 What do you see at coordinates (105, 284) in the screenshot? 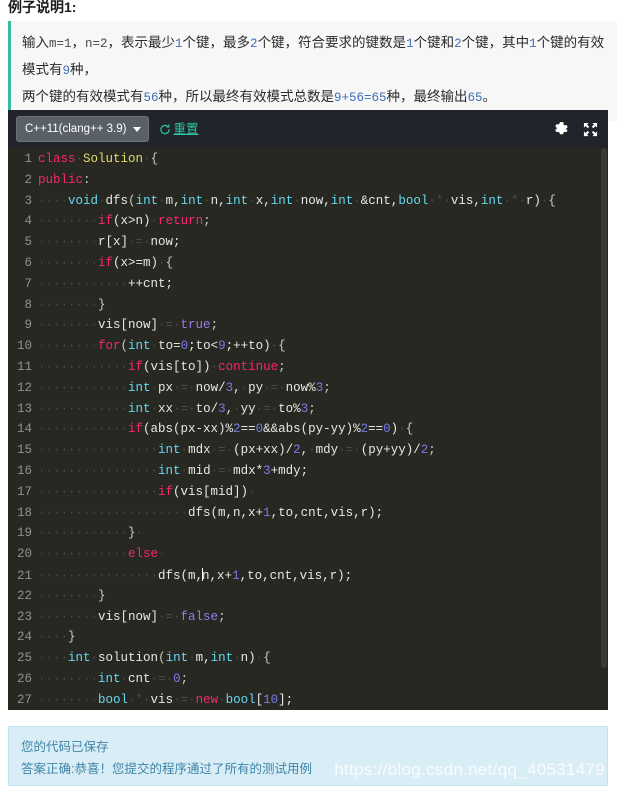
I see `code-line-content: ············++cnt;` at bounding box center [105, 284].